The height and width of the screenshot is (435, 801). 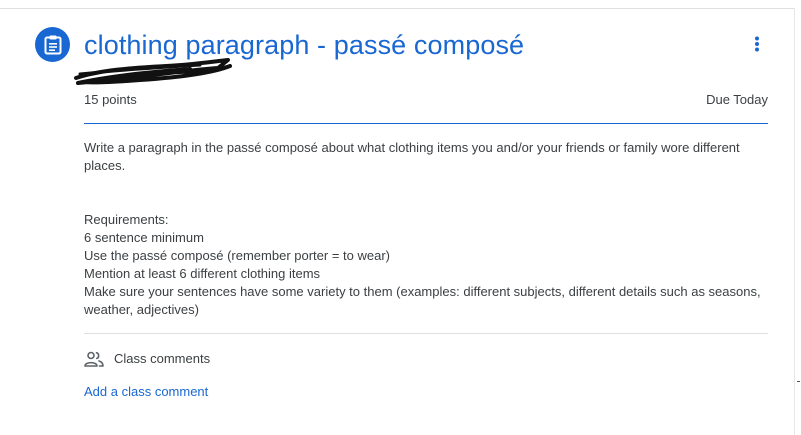 What do you see at coordinates (162, 358) in the screenshot?
I see `class-comments-label: Class comments` at bounding box center [162, 358].